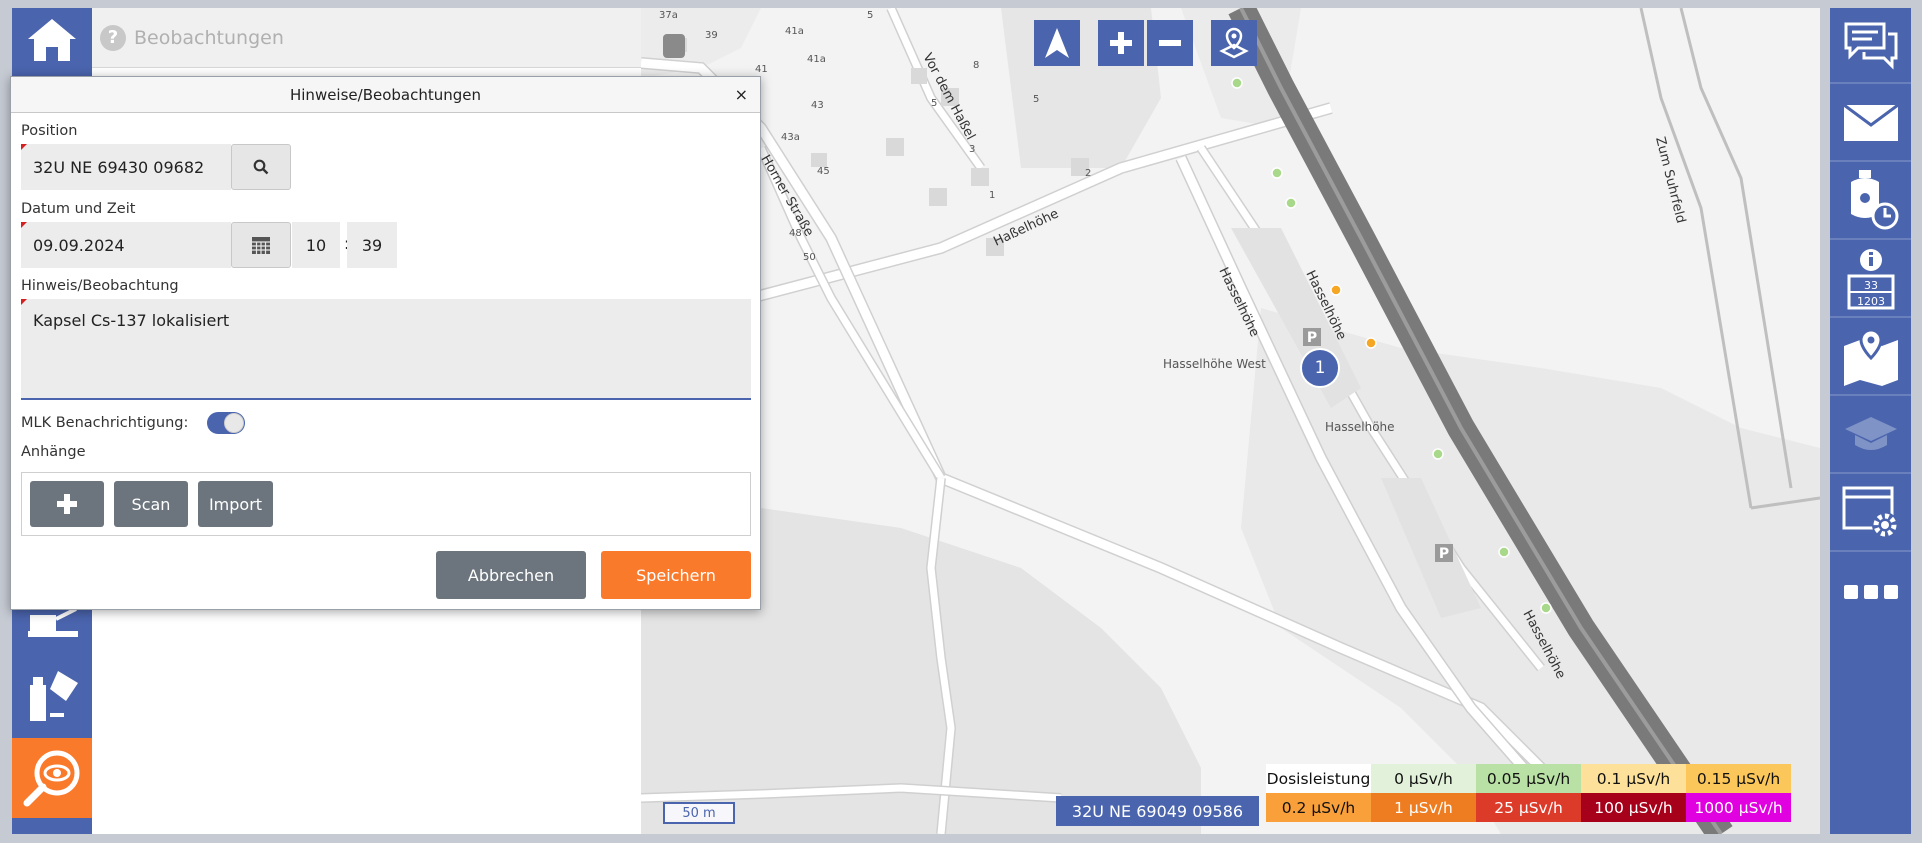 The width and height of the screenshot is (1922, 843). Describe the element at coordinates (100, 286) in the screenshot. I see `note-label: Hinweis/Beobachtung` at that location.